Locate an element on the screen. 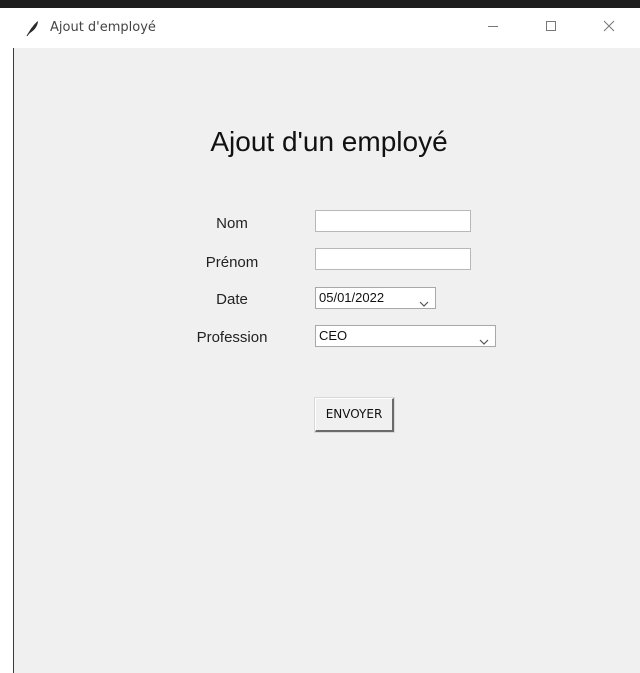 This screenshot has width=640, height=673. prenom-label: Prénom is located at coordinates (232, 262).